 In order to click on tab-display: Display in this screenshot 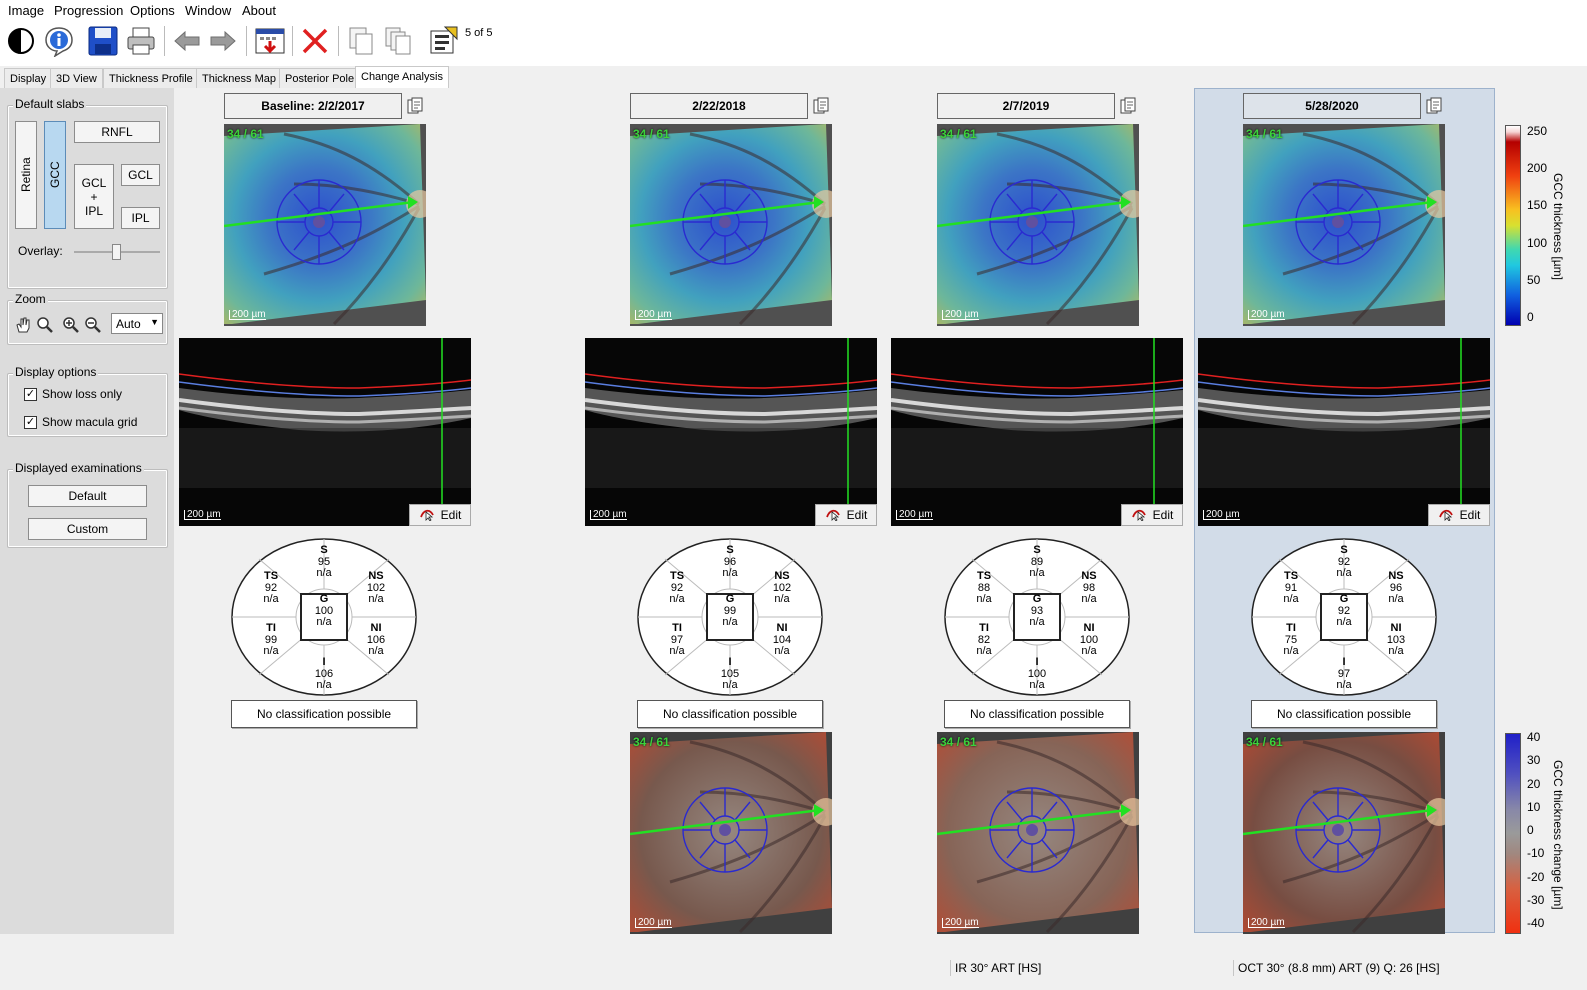, I will do `click(28, 78)`.